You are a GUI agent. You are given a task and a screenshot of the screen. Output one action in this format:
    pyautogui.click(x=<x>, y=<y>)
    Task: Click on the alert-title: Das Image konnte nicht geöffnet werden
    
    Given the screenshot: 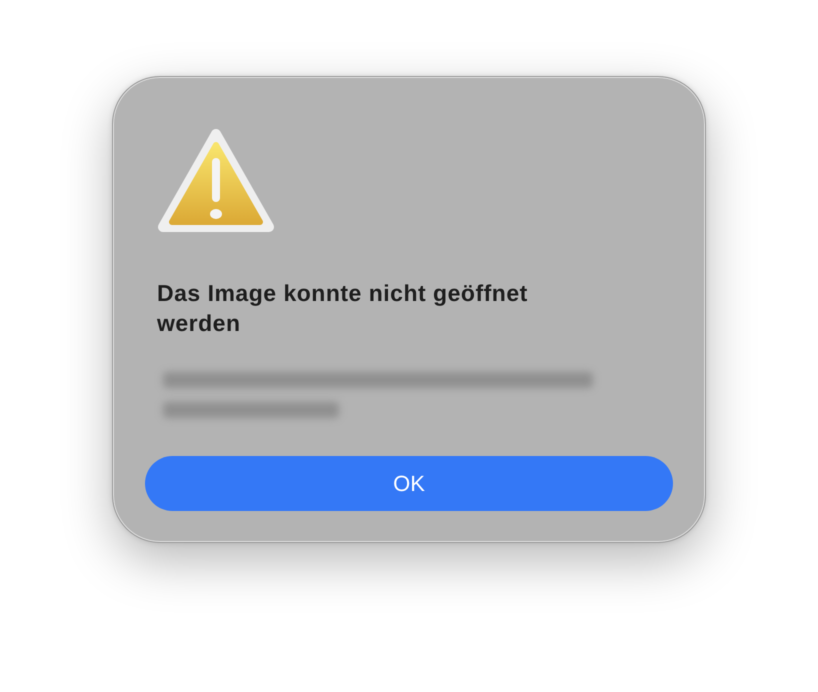 What is the action you would take?
    pyautogui.click(x=343, y=308)
    